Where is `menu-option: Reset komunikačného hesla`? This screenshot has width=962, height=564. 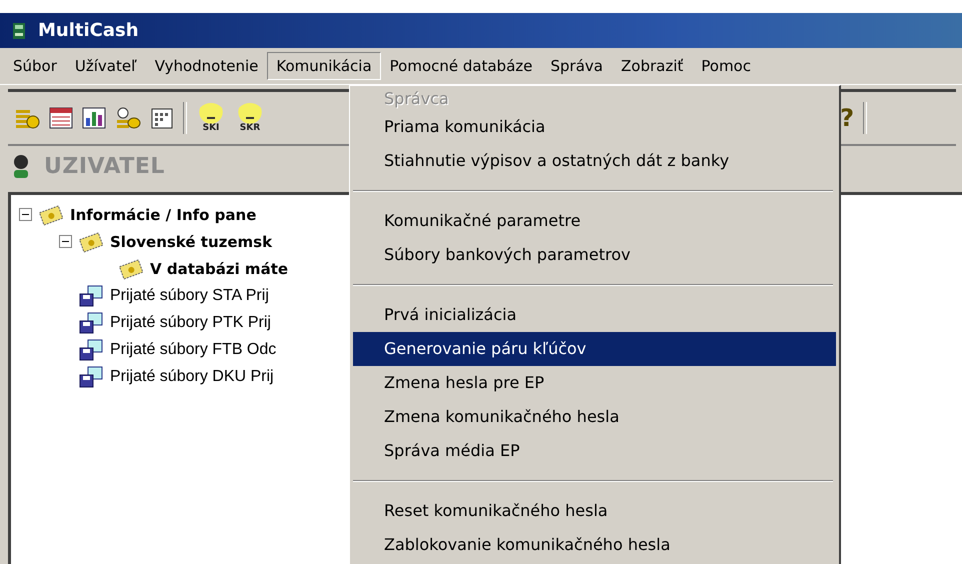
menu-option: Reset komunikačného hesla is located at coordinates (594, 511).